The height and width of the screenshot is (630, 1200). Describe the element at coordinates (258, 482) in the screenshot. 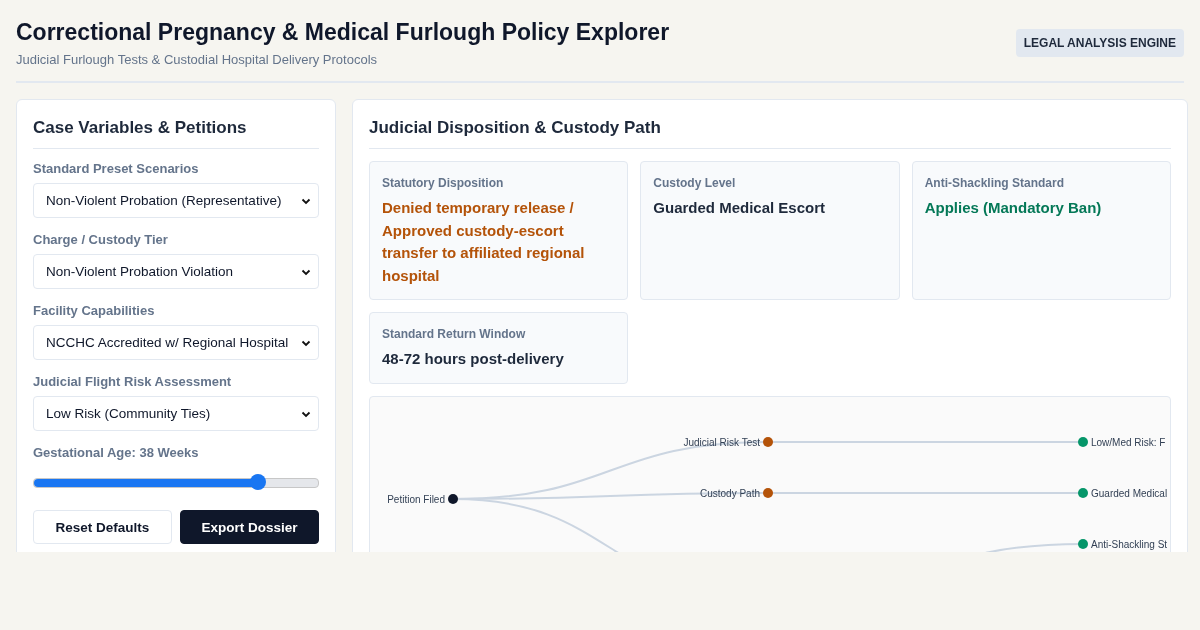

I see `slider-thumb` at that location.